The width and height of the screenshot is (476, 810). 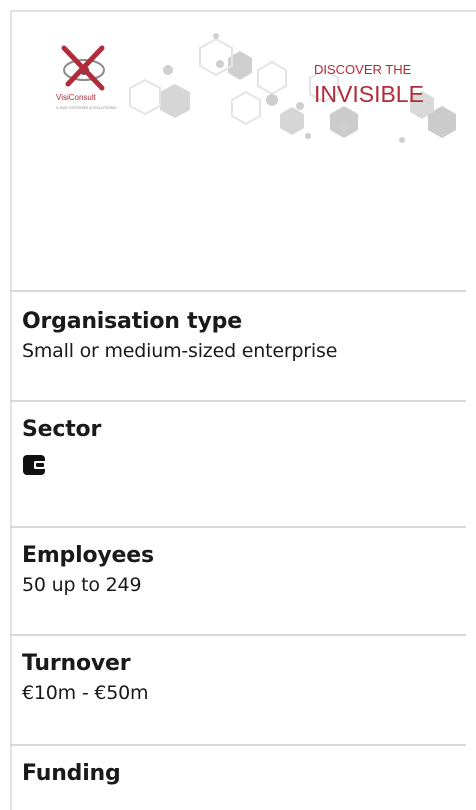 I want to click on turnover-field: Turnover €10m - €50m, so click(x=242, y=678).